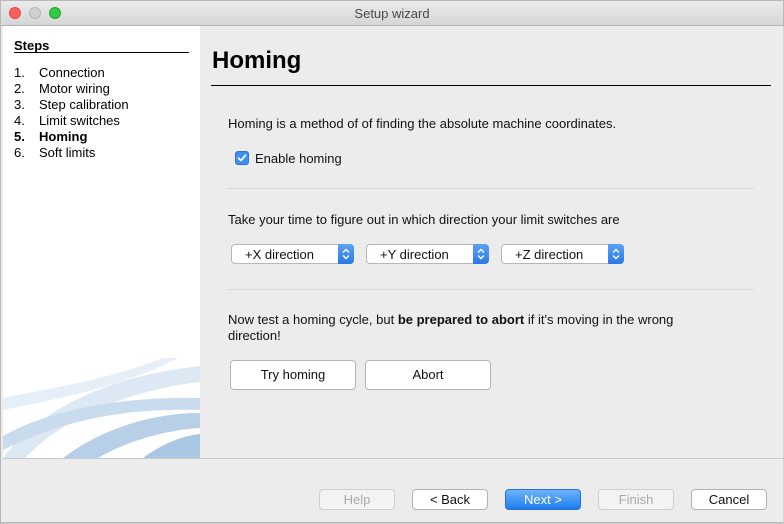 This screenshot has width=784, height=524. What do you see at coordinates (357, 499) in the screenshot?
I see `help-button: Help` at bounding box center [357, 499].